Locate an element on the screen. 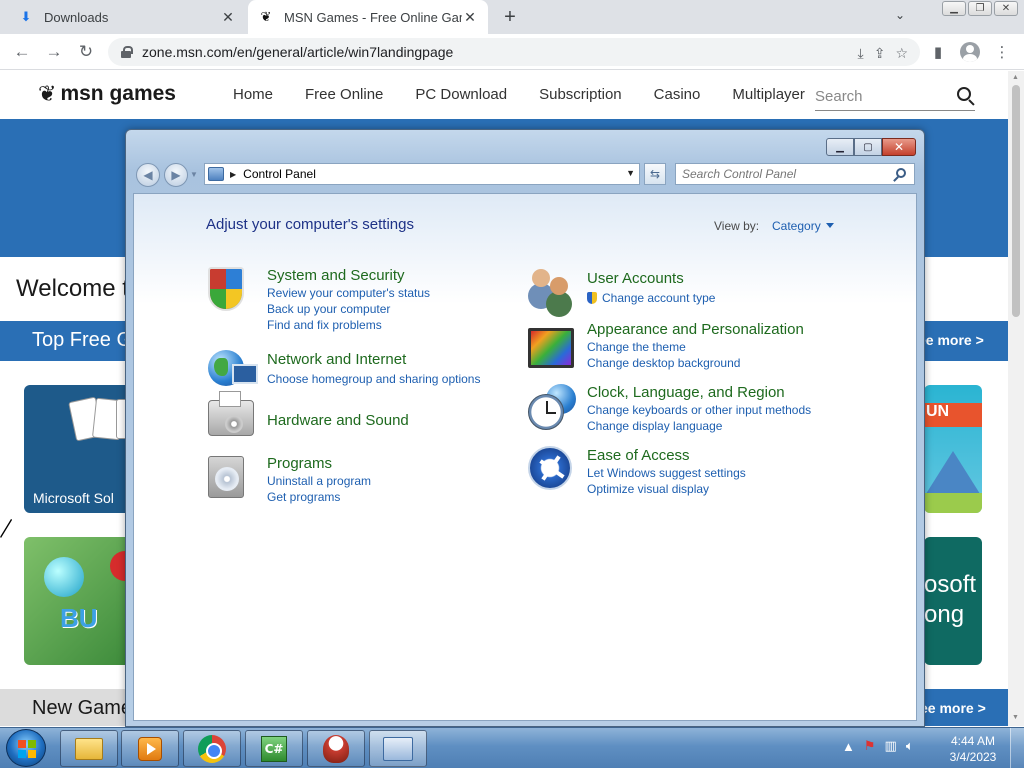 This screenshot has height=768, width=1024. refresh-button: ⇆ is located at coordinates (655, 174).